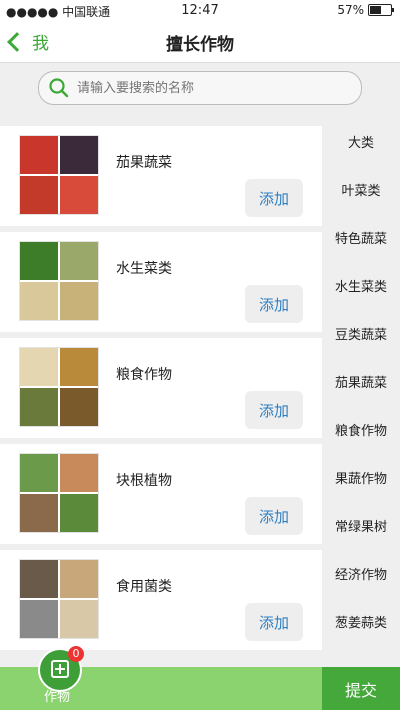 The height and width of the screenshot is (710, 400). Describe the element at coordinates (350, 10) in the screenshot. I see `battery-percent: 57%` at that location.